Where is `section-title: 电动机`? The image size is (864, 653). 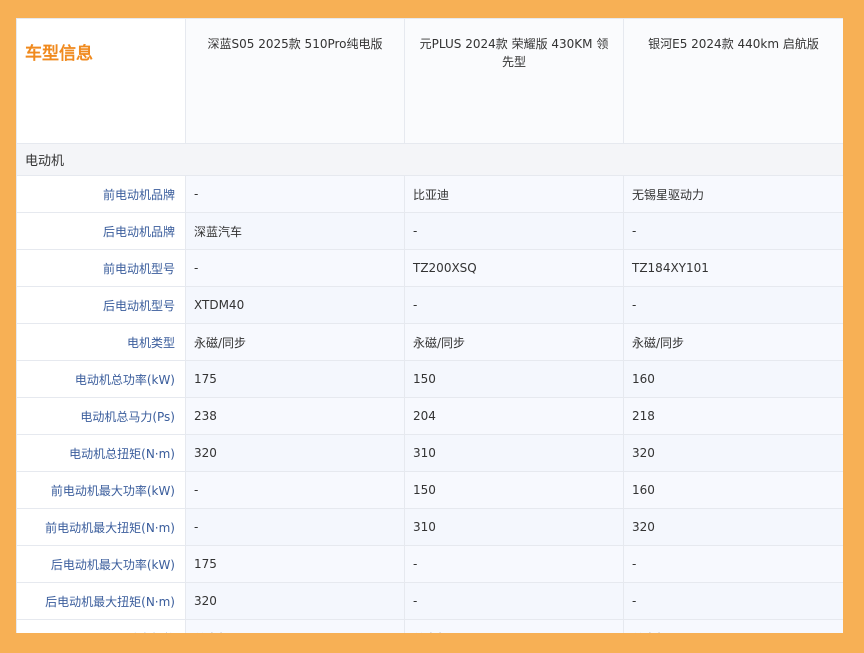 section-title: 电动机 is located at coordinates (429, 159).